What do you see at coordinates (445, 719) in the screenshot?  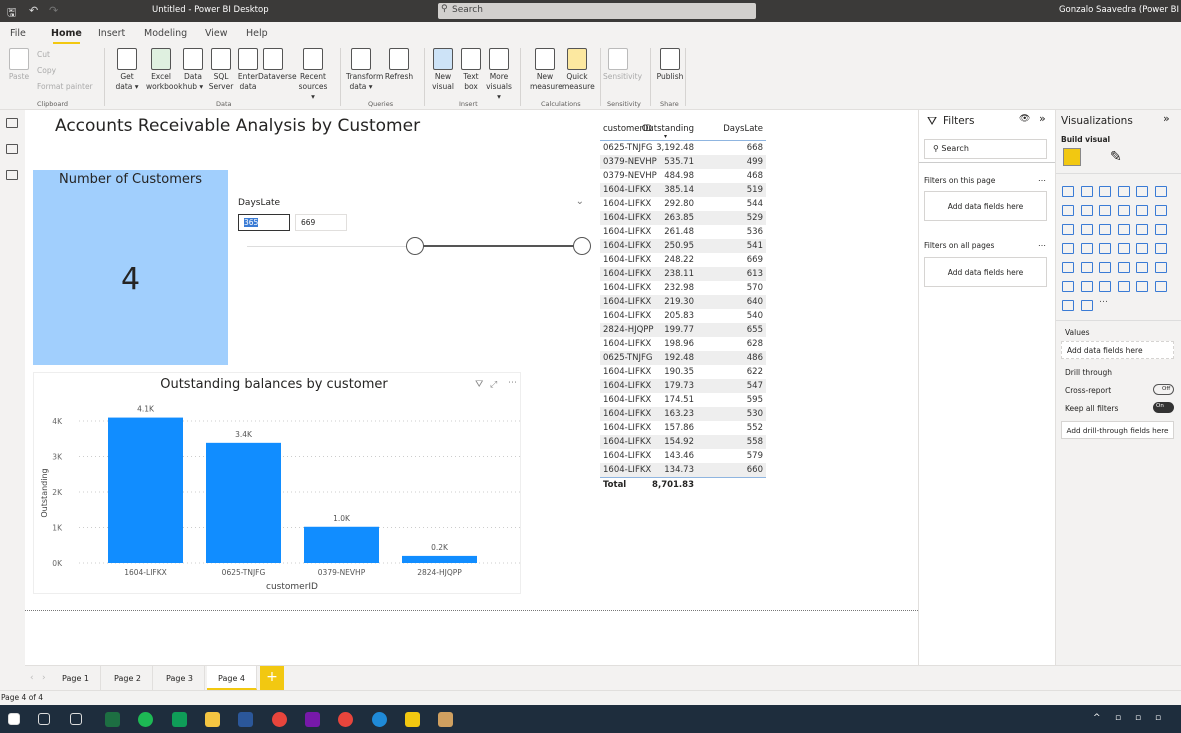 I see `paint-icon` at bounding box center [445, 719].